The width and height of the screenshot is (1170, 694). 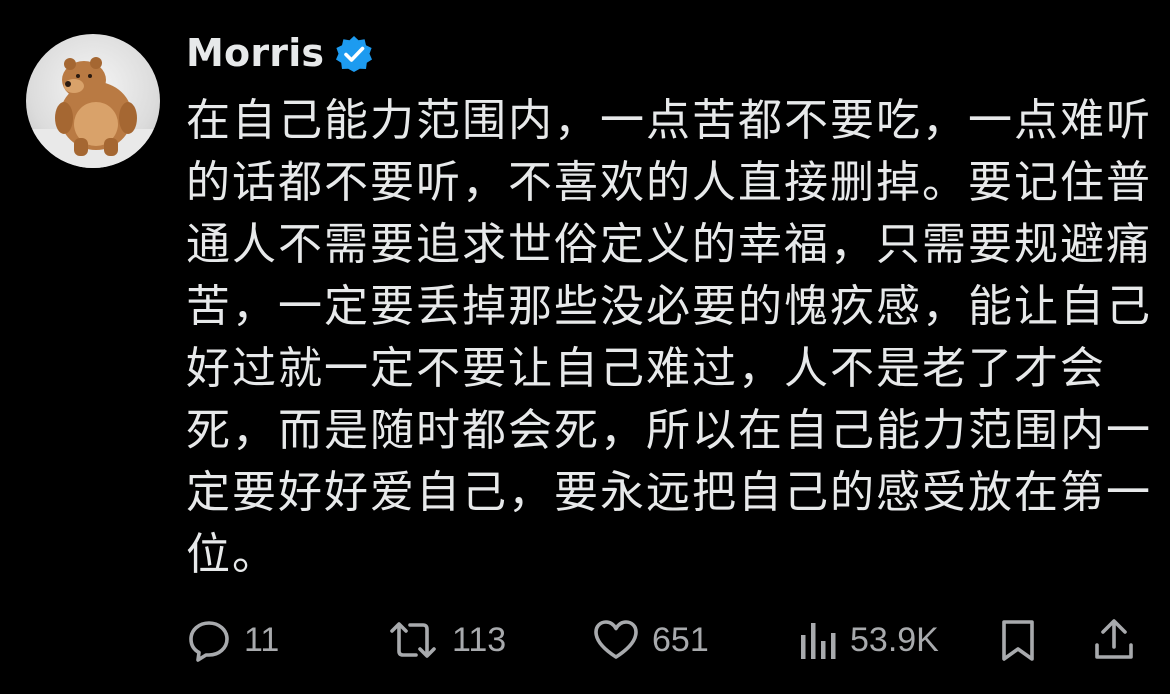 What do you see at coordinates (669, 306) in the screenshot?
I see `post-text-line: 苦，一定要丢掉那些没必要的愧疚感，能让自己` at bounding box center [669, 306].